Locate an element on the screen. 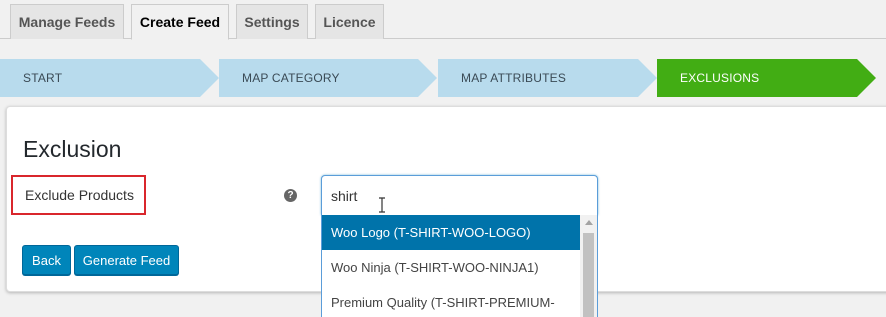  step-exclusions: EXCLUSIONS is located at coordinates (766, 78).